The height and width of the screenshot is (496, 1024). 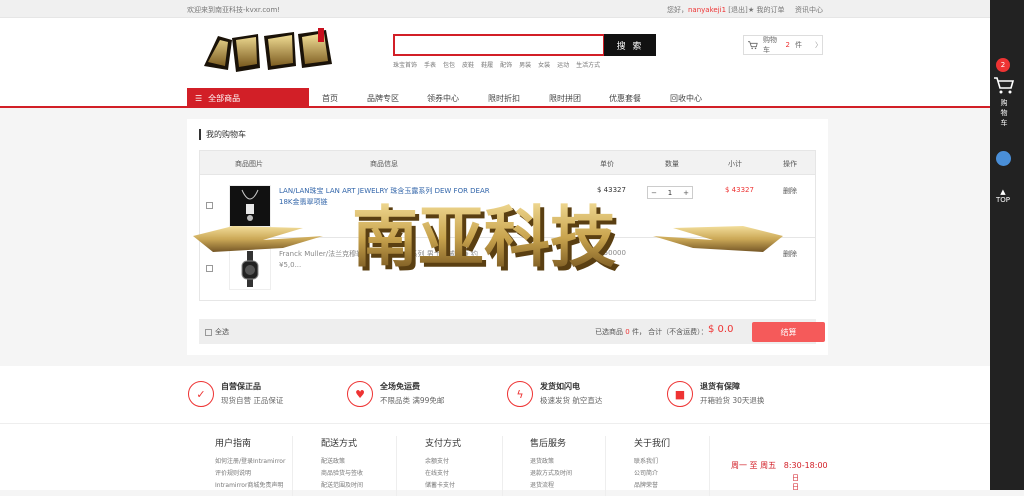 I want to click on footer-col-head: 用户指南, so click(x=233, y=444).